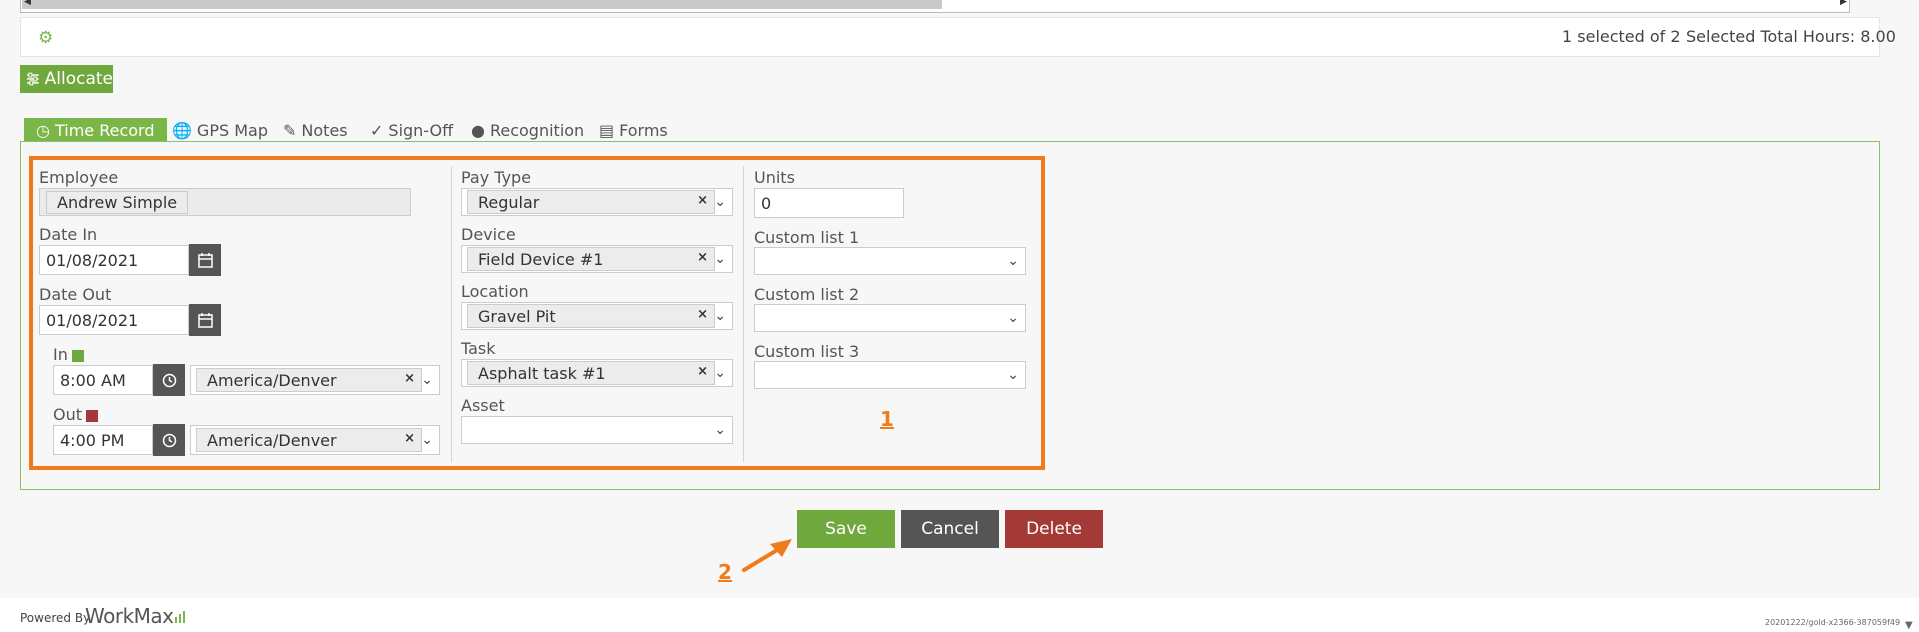  I want to click on time-in-clock-button, so click(169, 380).